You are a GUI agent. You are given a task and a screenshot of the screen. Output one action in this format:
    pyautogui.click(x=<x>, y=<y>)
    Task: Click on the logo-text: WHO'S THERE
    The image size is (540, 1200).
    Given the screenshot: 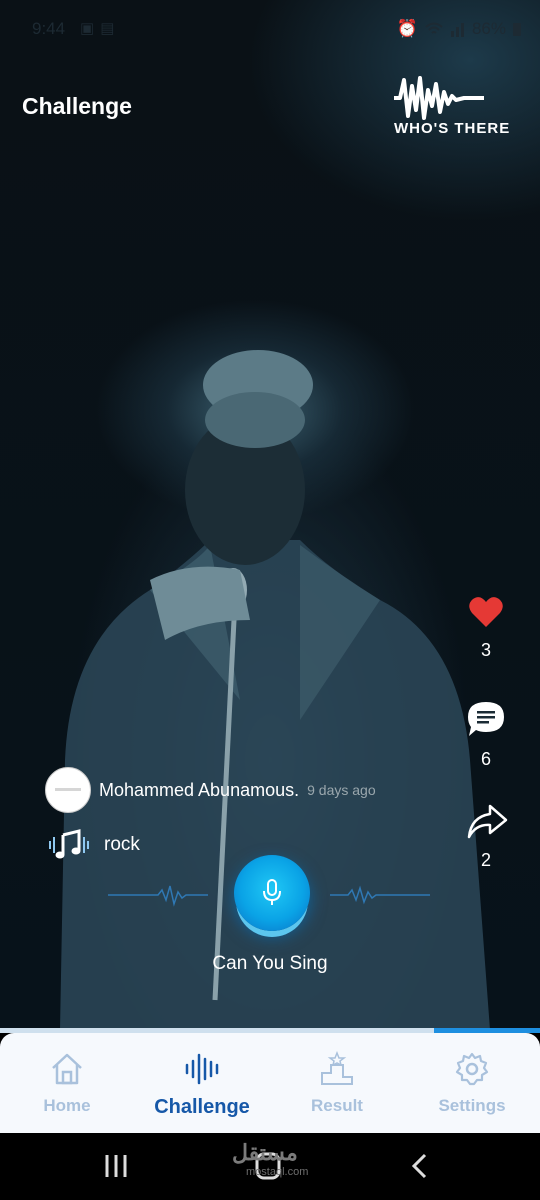 What is the action you would take?
    pyautogui.click(x=452, y=128)
    